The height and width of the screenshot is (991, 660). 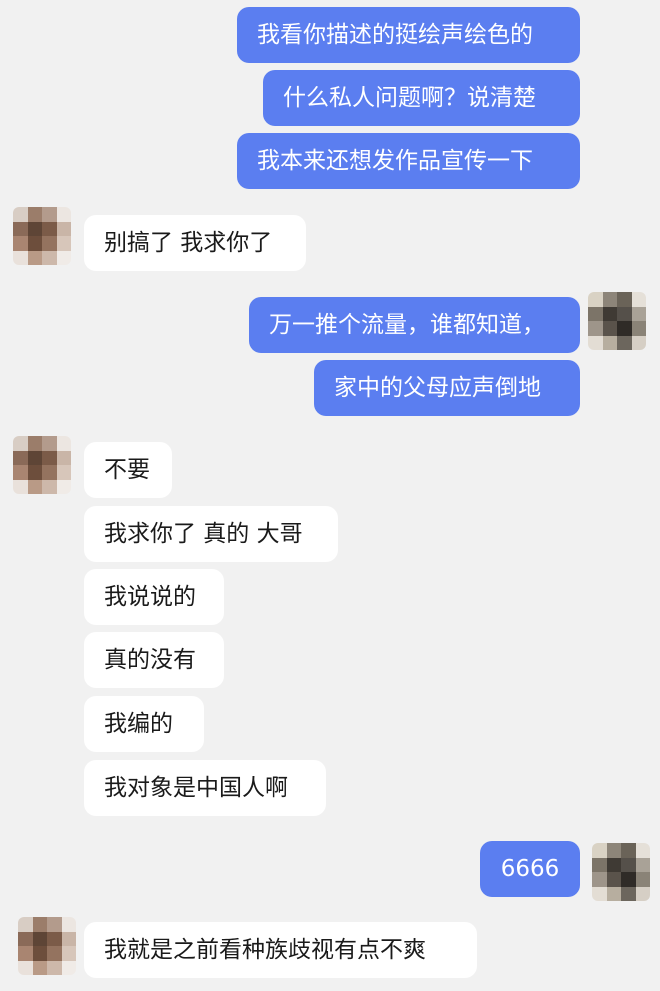 What do you see at coordinates (205, 788) in the screenshot?
I see `incoming-message-bubble: 我对象是中国人啊` at bounding box center [205, 788].